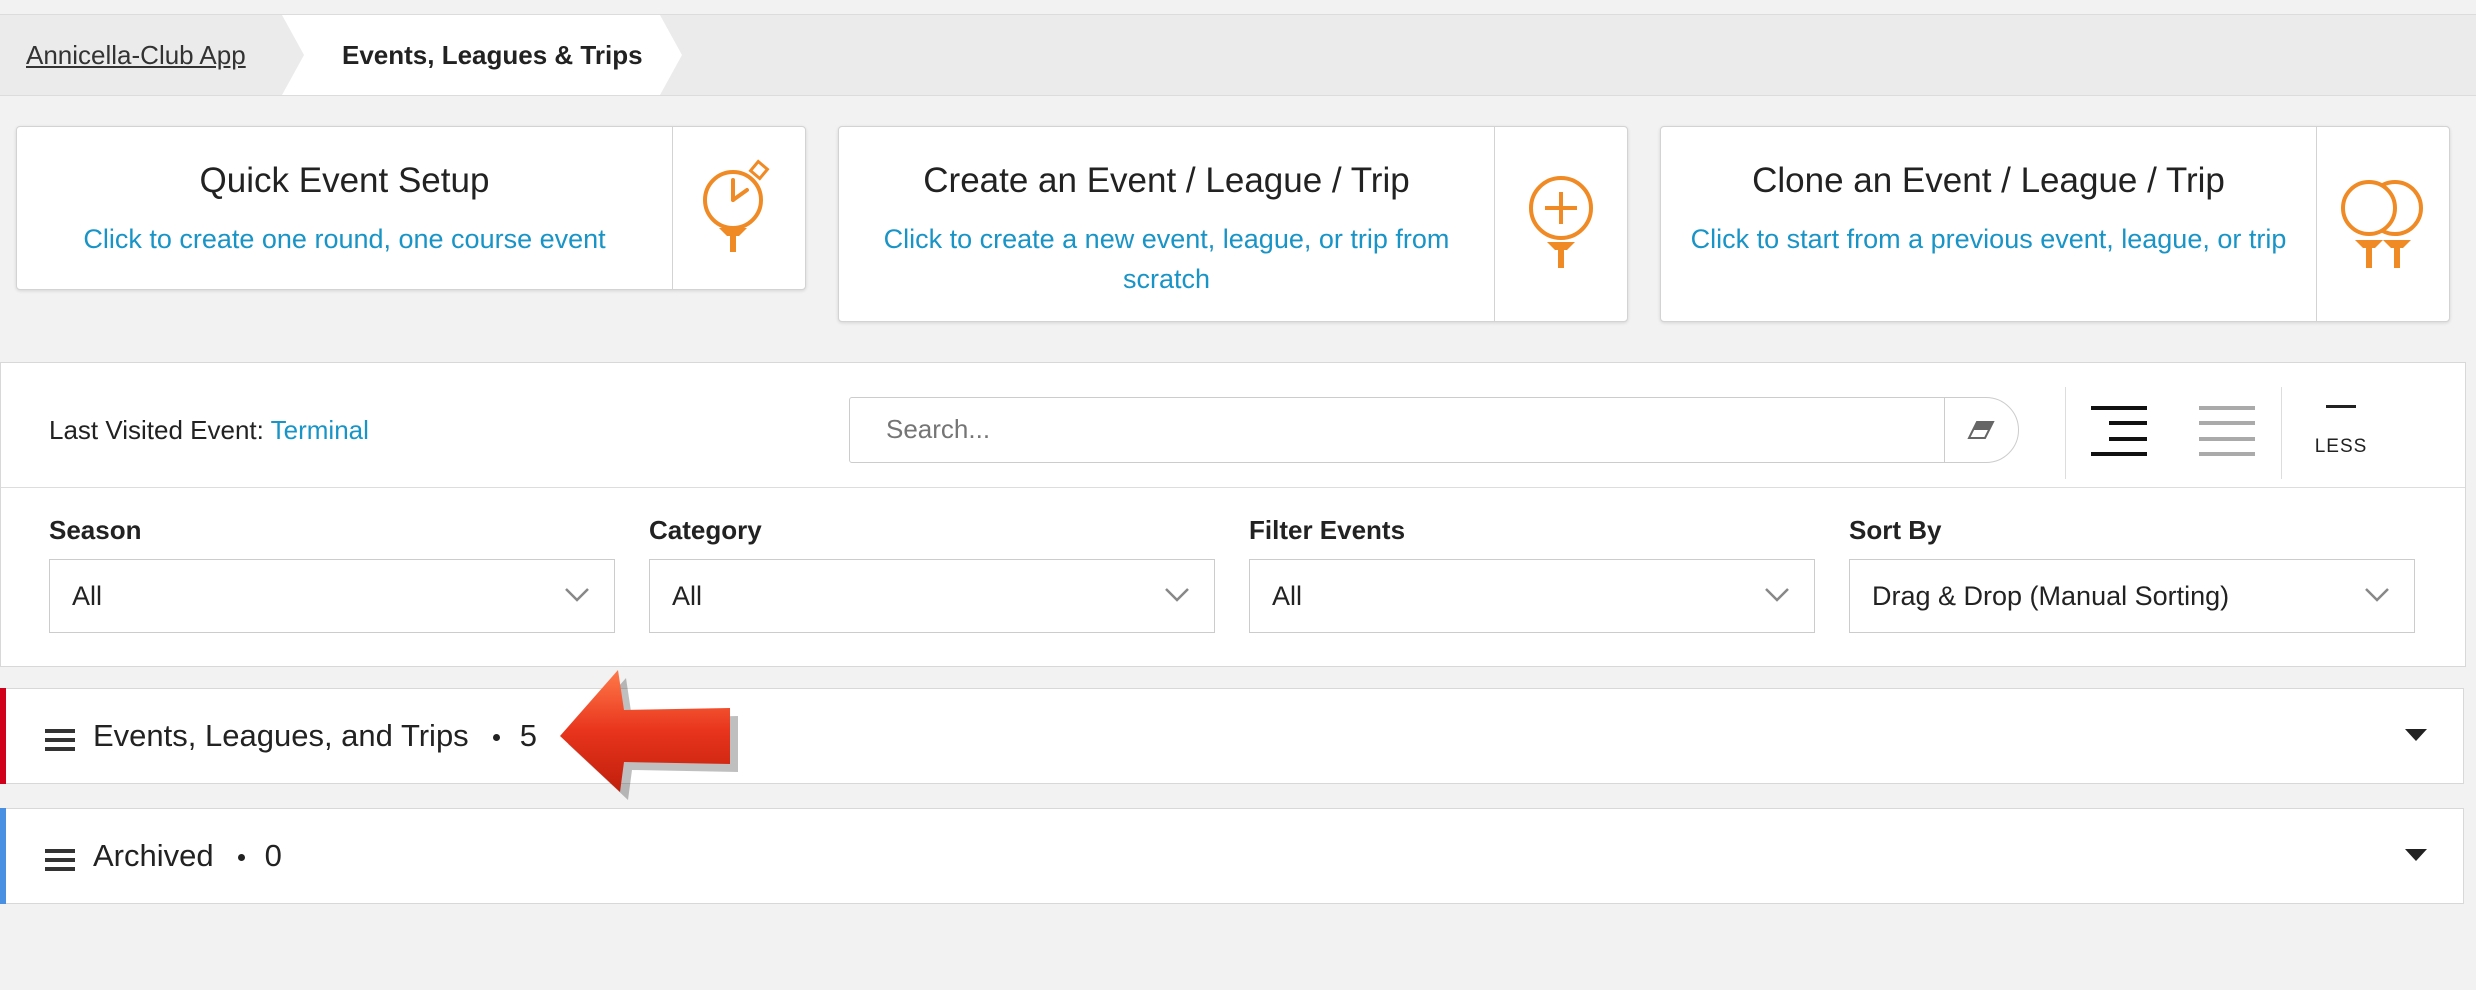 Image resolution: width=2476 pixels, height=990 pixels. What do you see at coordinates (705, 530) in the screenshot?
I see `category-label: Category` at bounding box center [705, 530].